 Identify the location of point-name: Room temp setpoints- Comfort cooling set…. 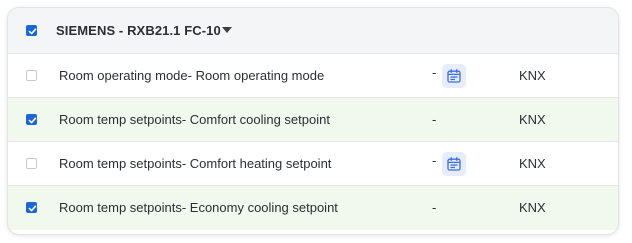
(194, 119).